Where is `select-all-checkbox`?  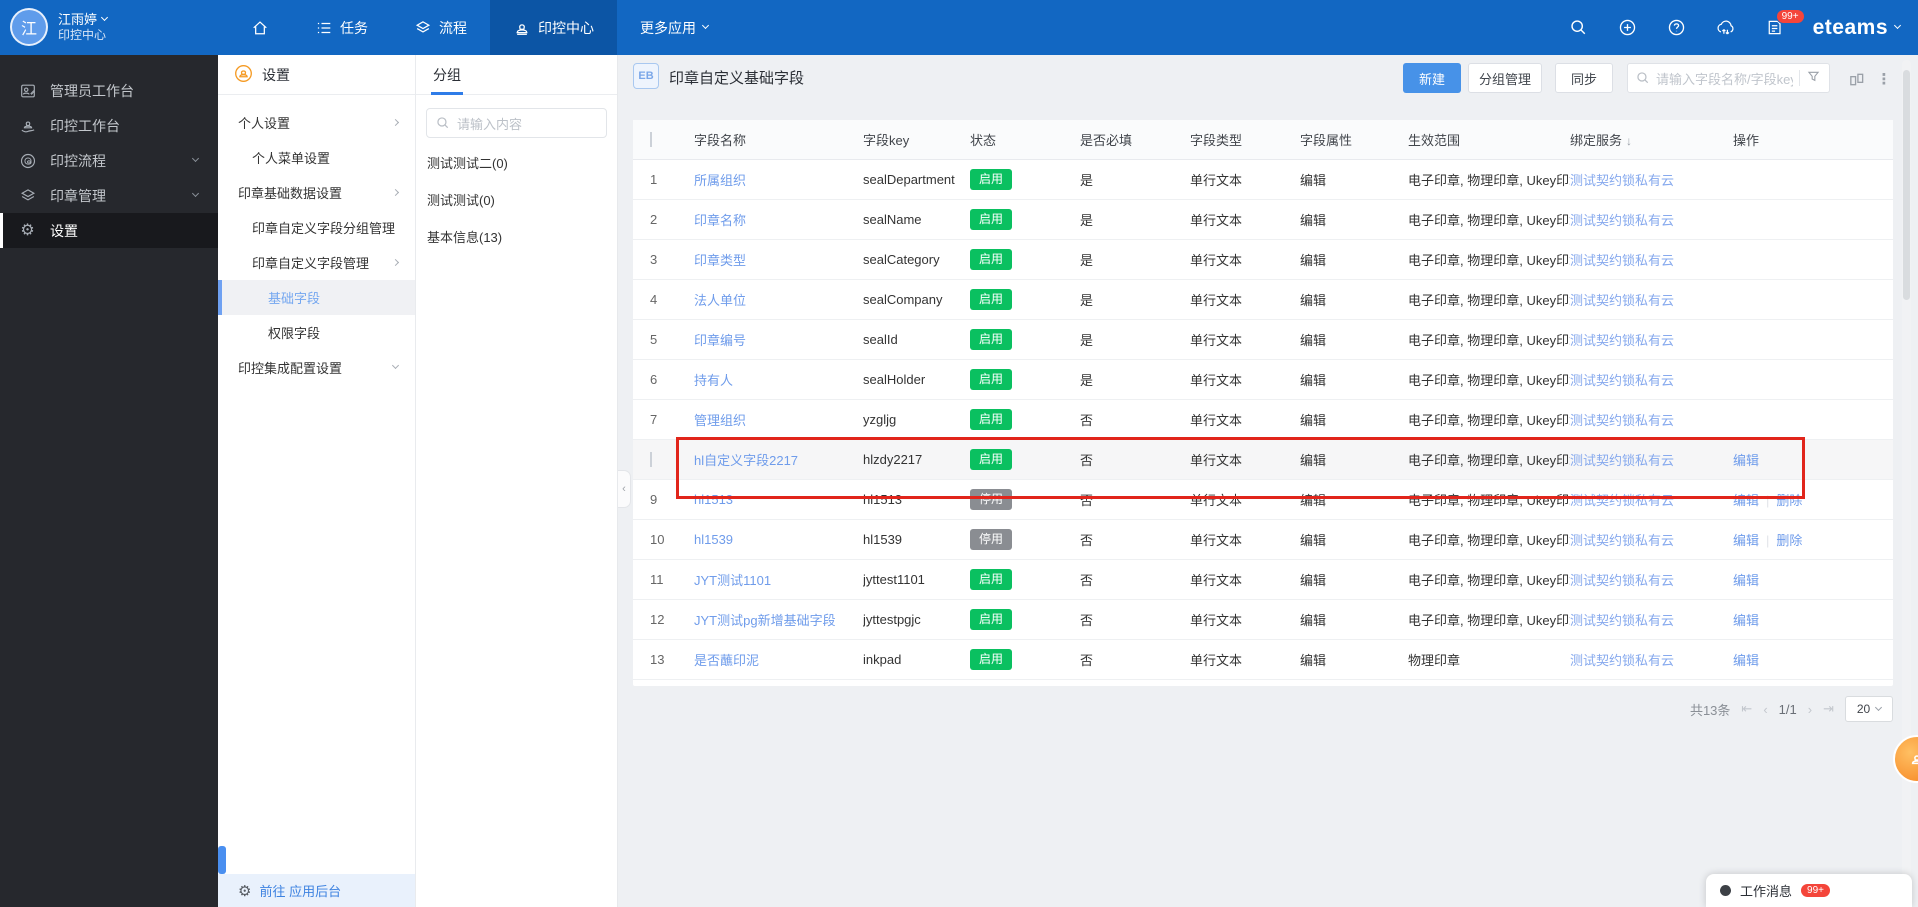
select-all-checkbox is located at coordinates (651, 139).